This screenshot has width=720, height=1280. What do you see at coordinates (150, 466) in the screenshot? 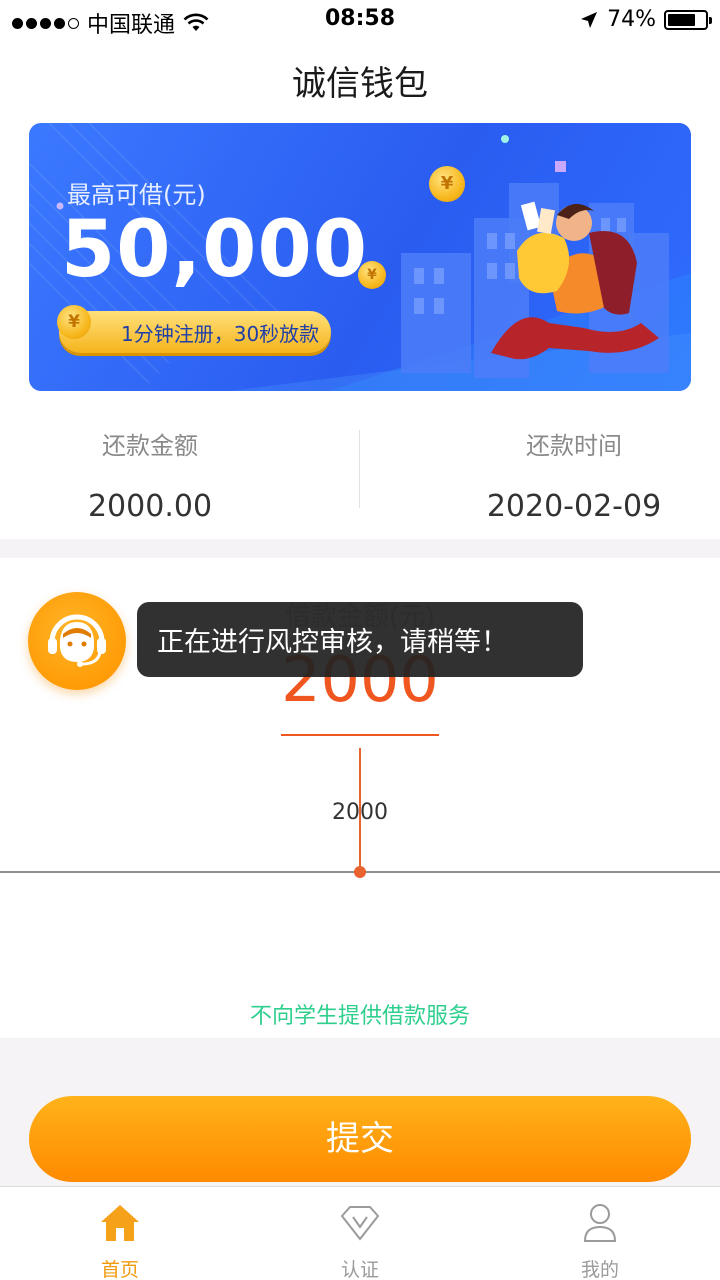
I see `repayment-amount: 还款金额 2000.00` at bounding box center [150, 466].